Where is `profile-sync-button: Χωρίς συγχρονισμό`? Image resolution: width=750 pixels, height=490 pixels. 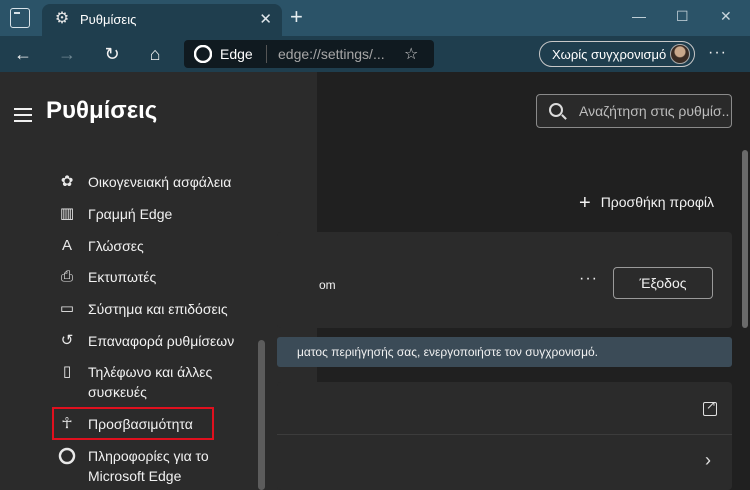
profile-sync-button: Χωρίς συγχρονισμό is located at coordinates (617, 54).